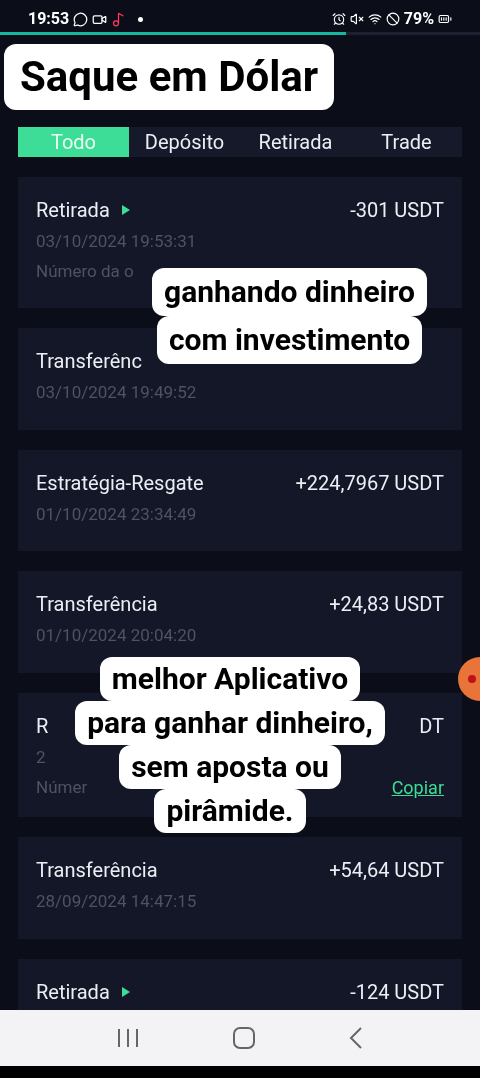  What do you see at coordinates (240, 984) in the screenshot?
I see `transaction-card: Retirada -124 USDT` at bounding box center [240, 984].